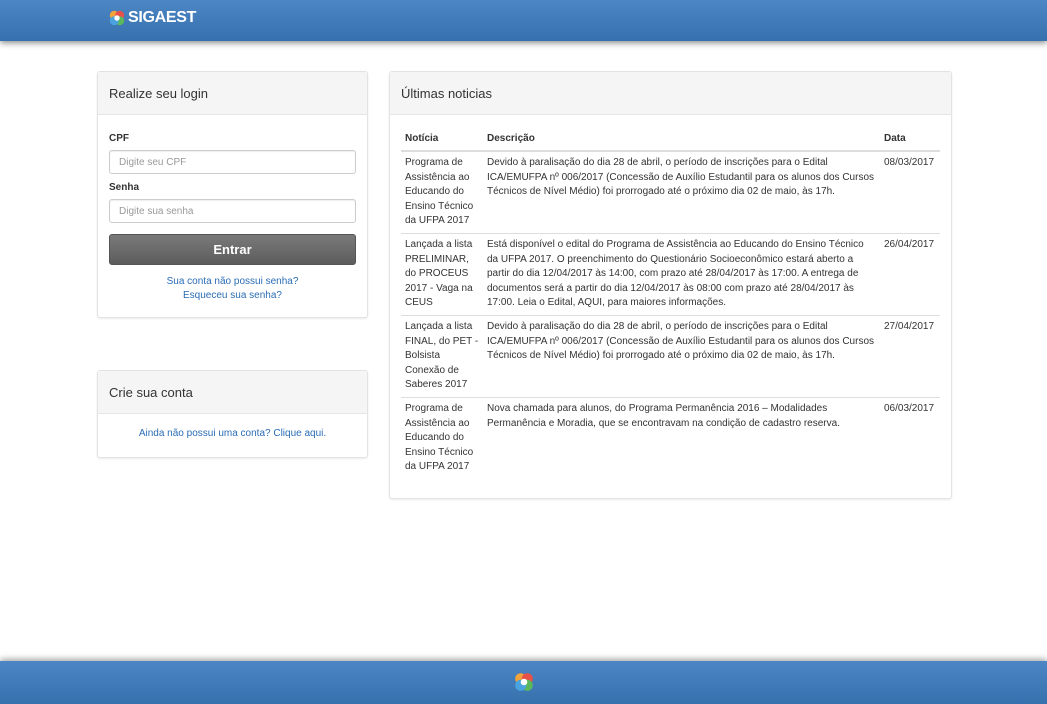 The width and height of the screenshot is (1047, 704). What do you see at coordinates (910, 274) in the screenshot?
I see `news-date-cell: 26/04/2017` at bounding box center [910, 274].